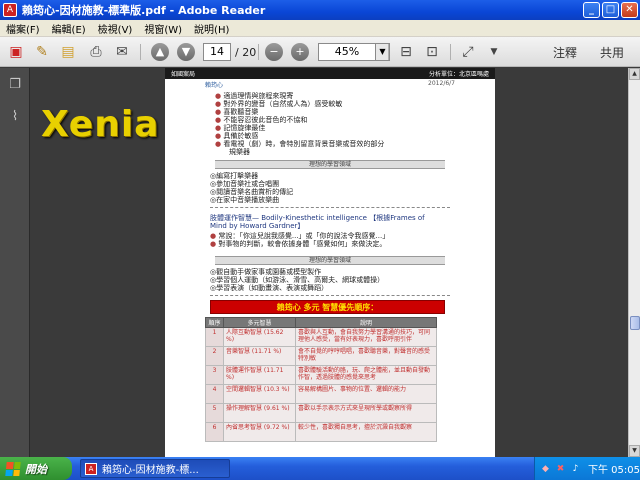 The width and height of the screenshot is (640, 480). Describe the element at coordinates (629, 10) in the screenshot. I see `close-button: ✕` at that location.